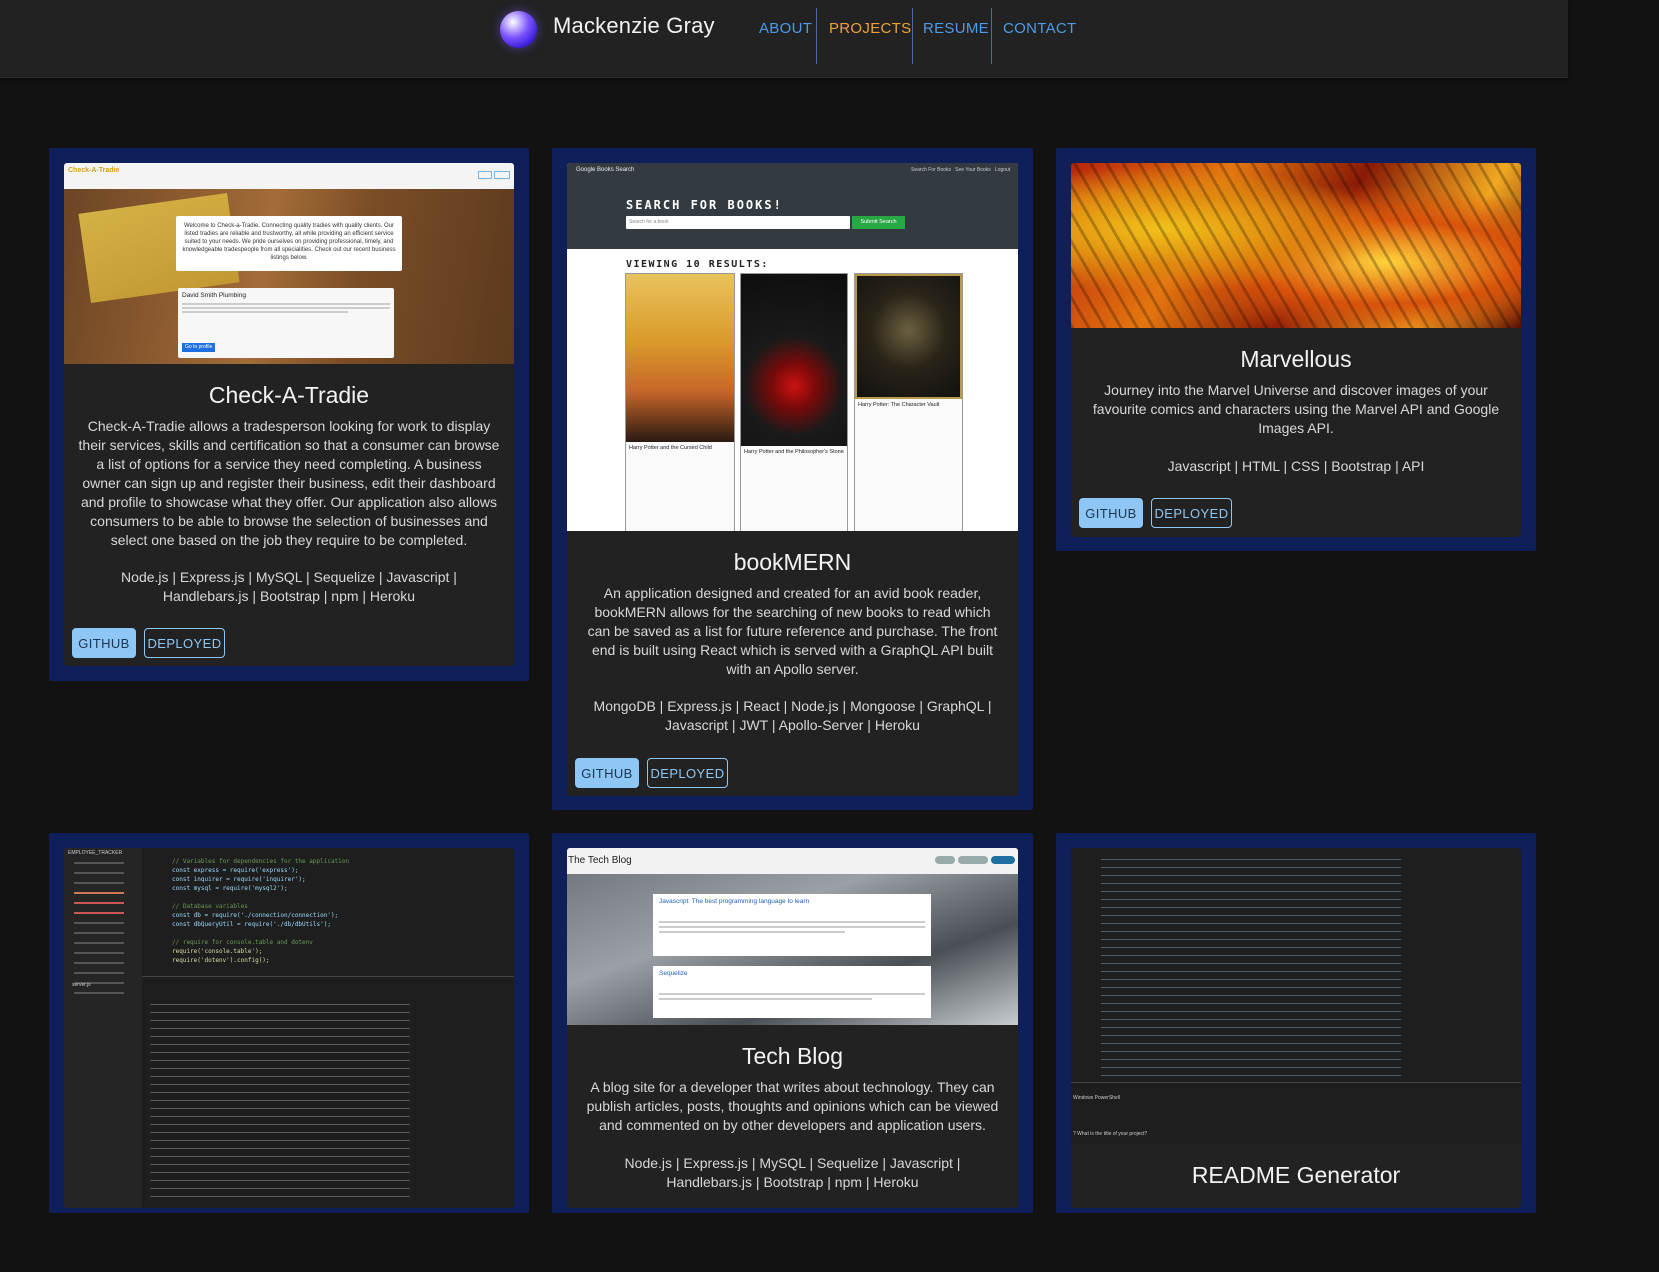 This screenshot has height=1272, width=1659. Describe the element at coordinates (697, 264) in the screenshot. I see `preview-results-count: VIEWING 10 RESULTS:` at that location.